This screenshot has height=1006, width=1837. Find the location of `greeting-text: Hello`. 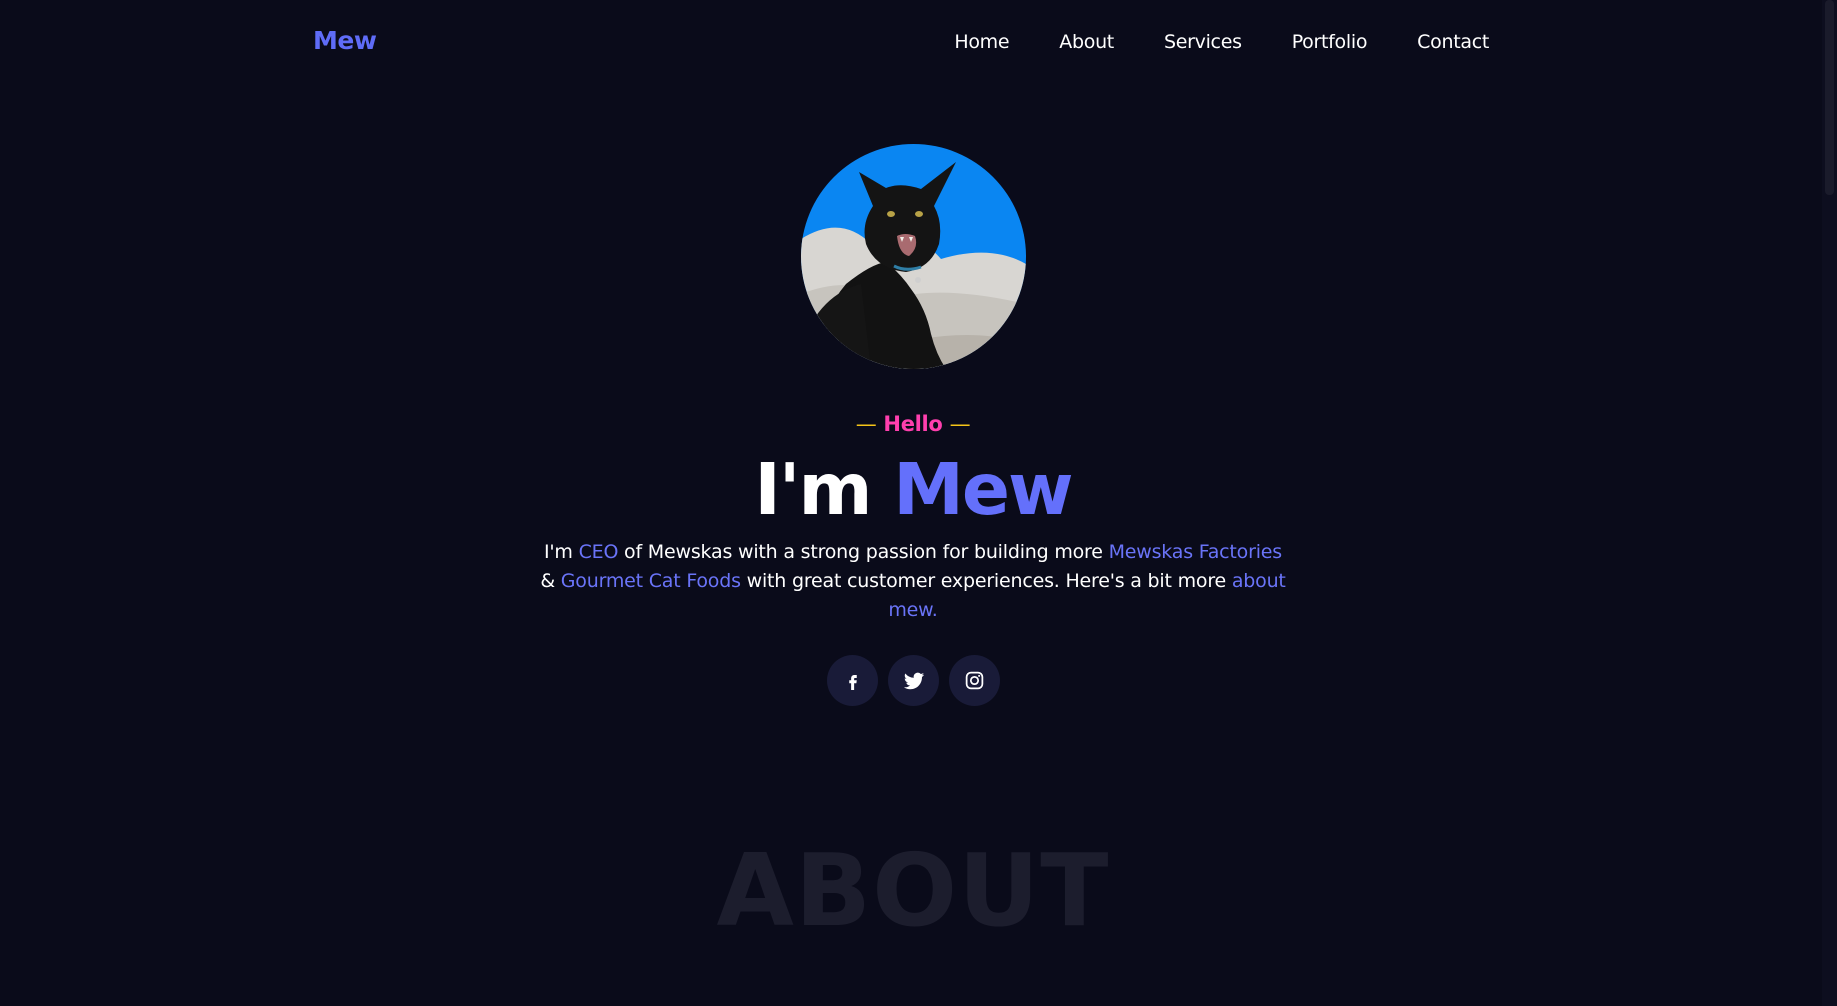

greeting-text: Hello is located at coordinates (913, 424).